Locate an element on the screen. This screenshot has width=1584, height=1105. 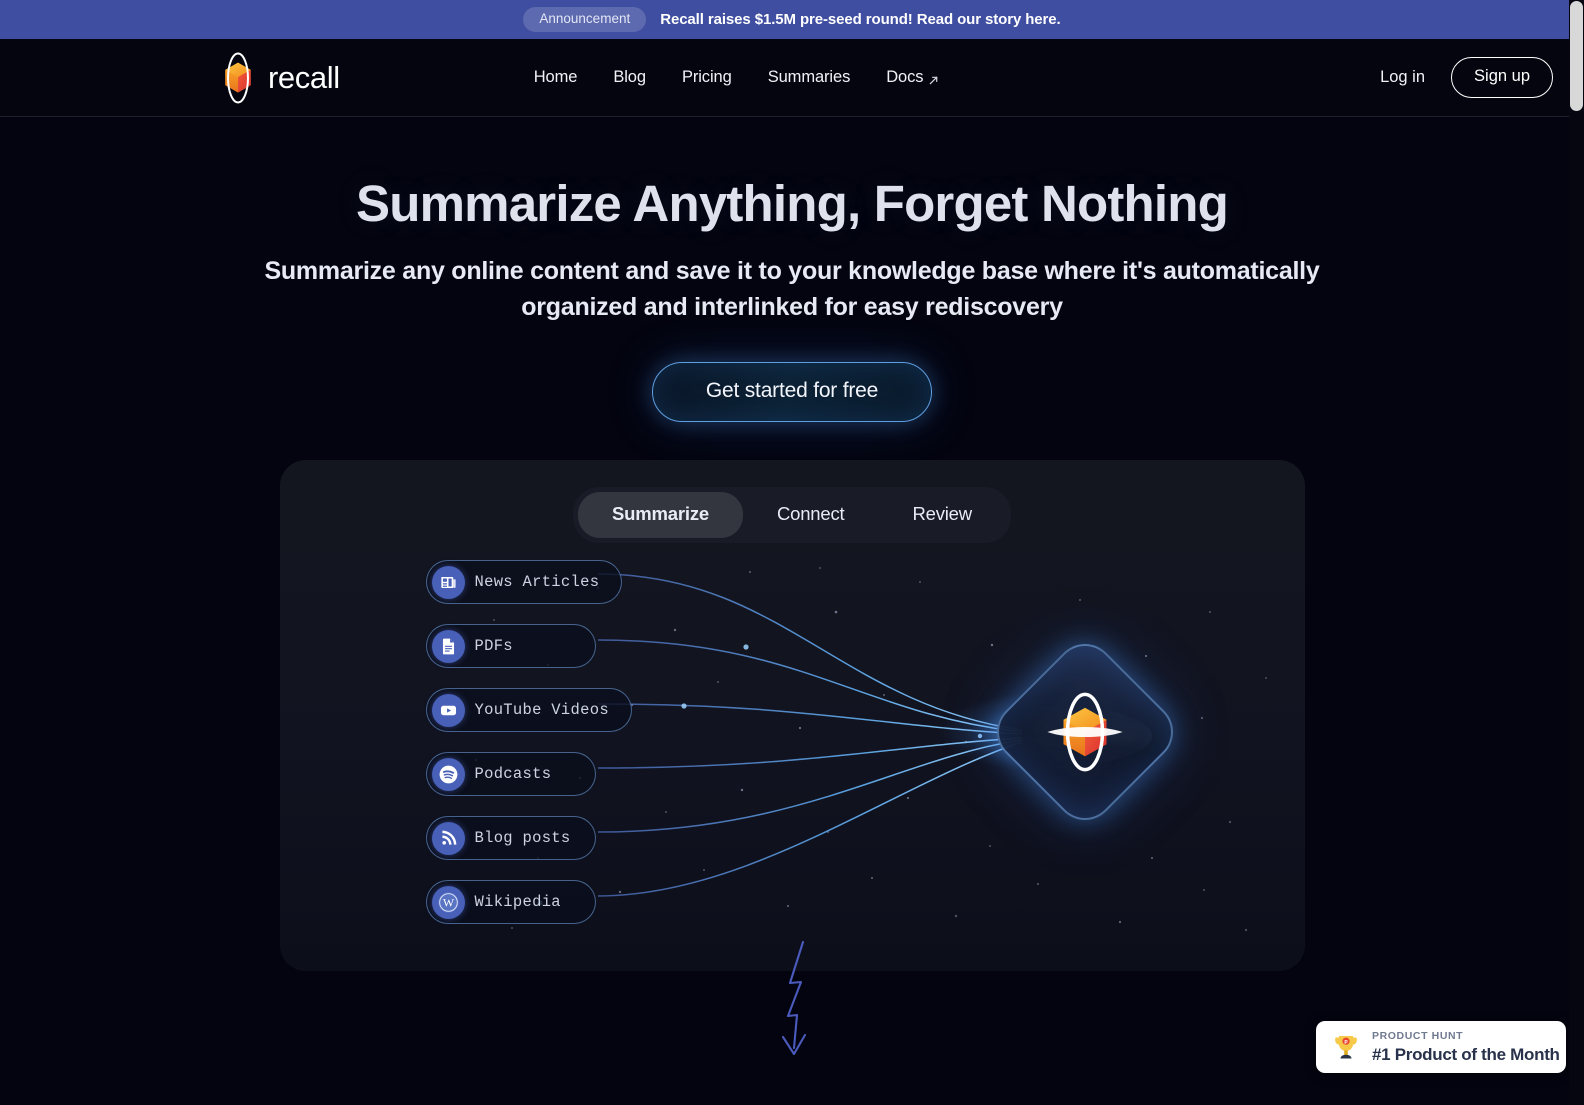
source-item-blog-posts: Blog posts is located at coordinates (510, 838).